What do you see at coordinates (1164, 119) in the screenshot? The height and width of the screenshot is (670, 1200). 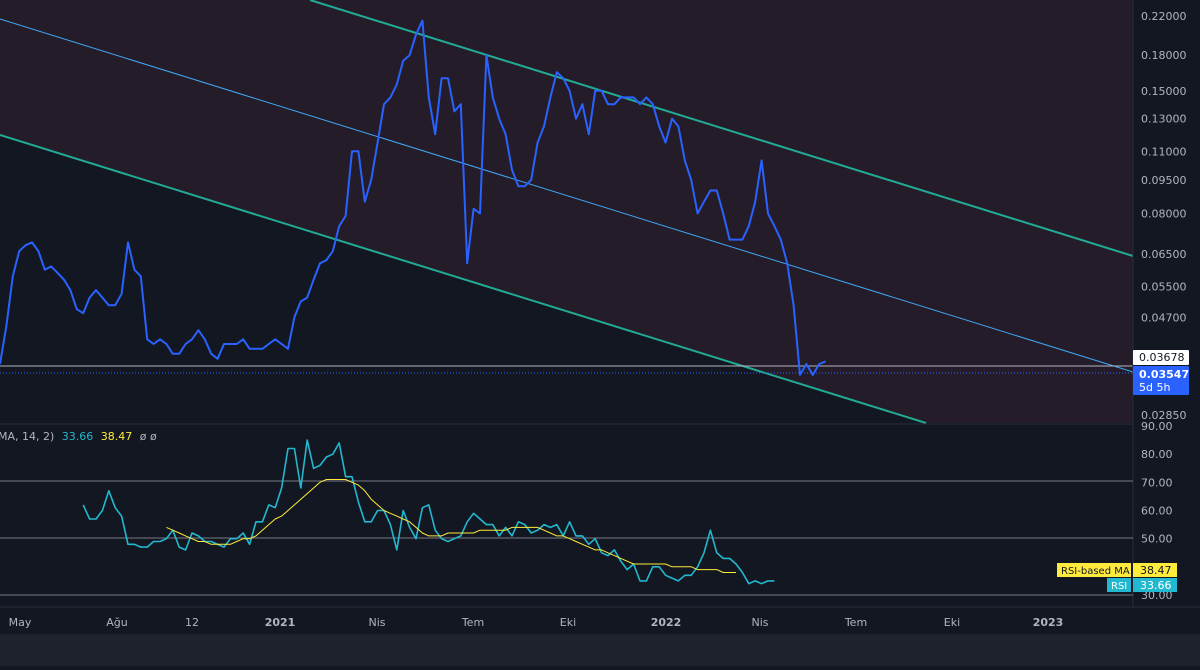 I see `price-axis-tick: 0.13000` at bounding box center [1164, 119].